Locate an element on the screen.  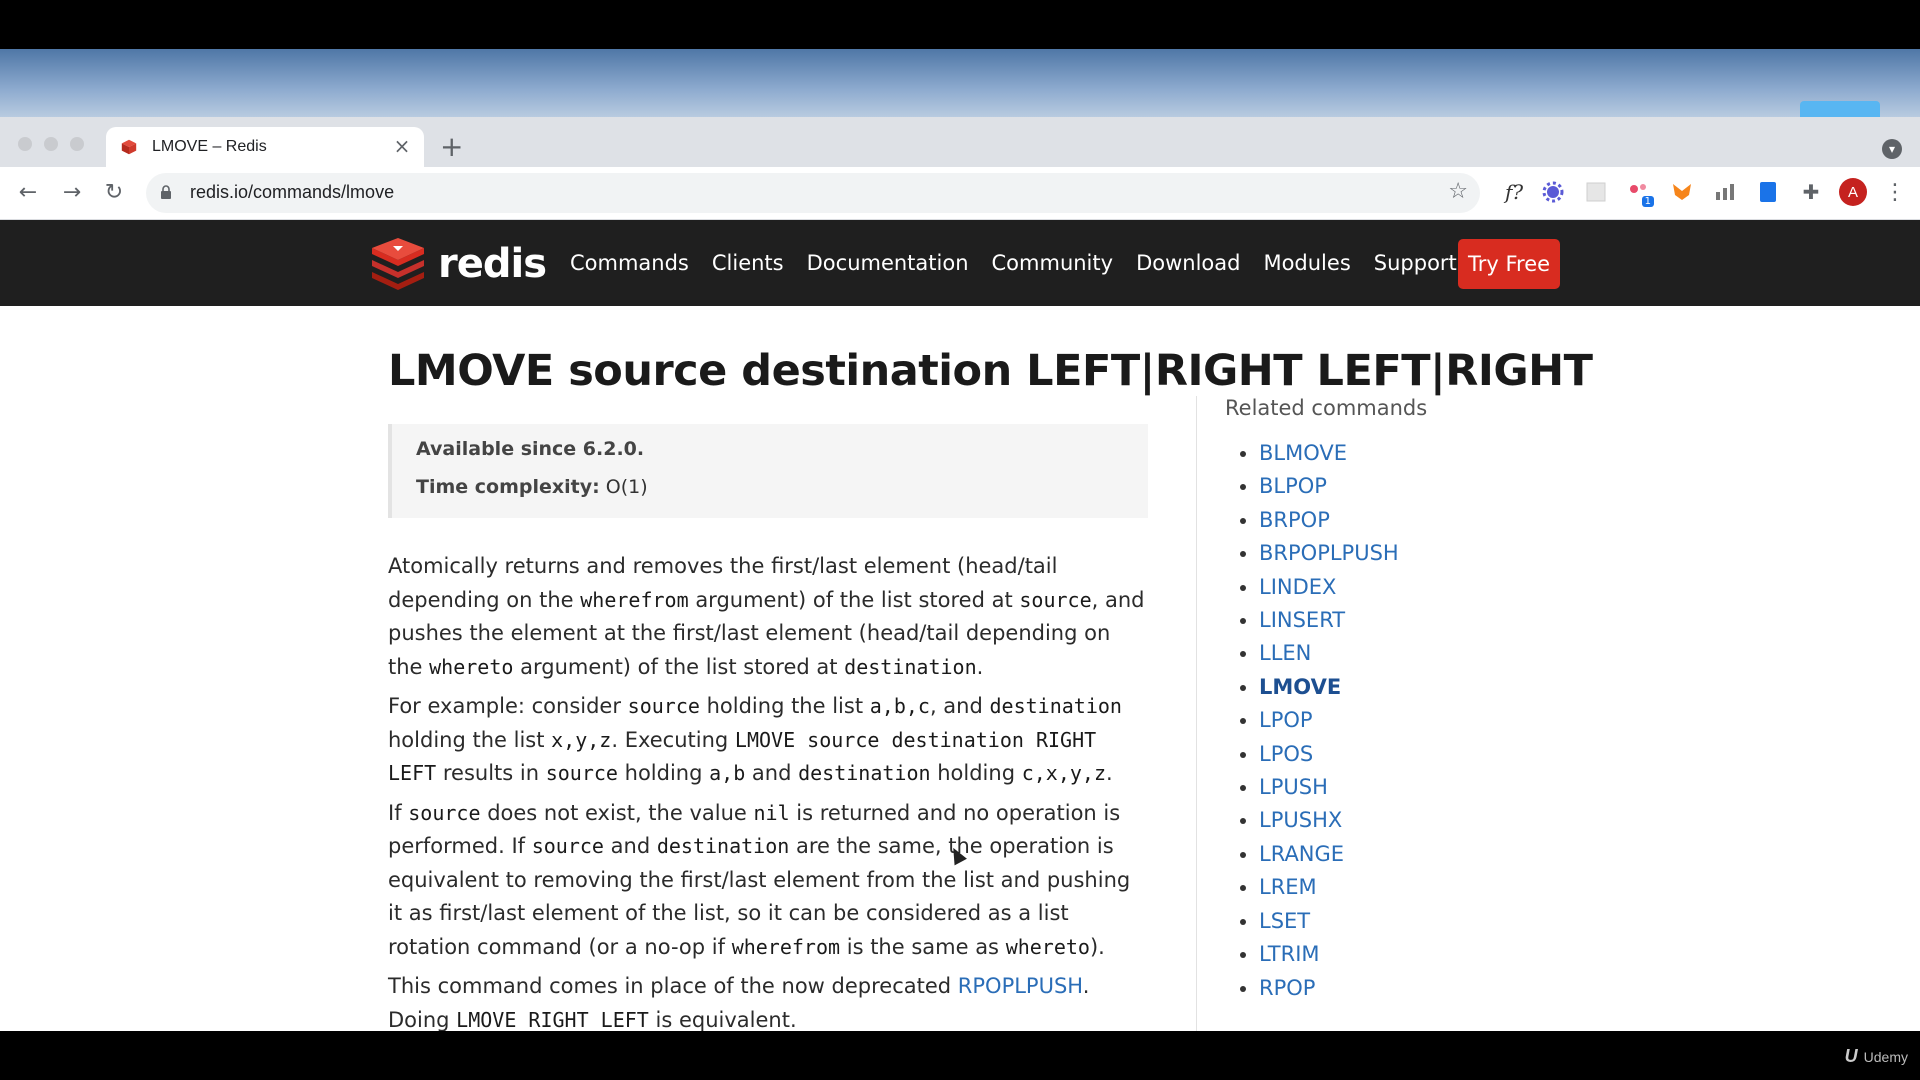
desktop-wallpaper is located at coordinates (960, 83).